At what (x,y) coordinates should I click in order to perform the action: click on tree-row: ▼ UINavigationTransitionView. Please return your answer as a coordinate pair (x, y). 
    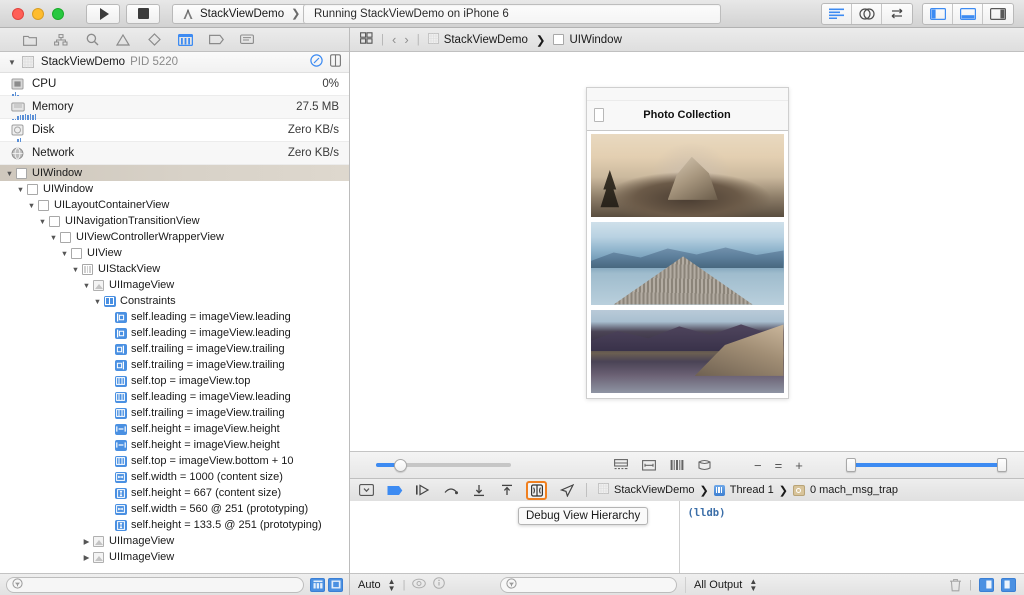
    Looking at the image, I should click on (174, 221).